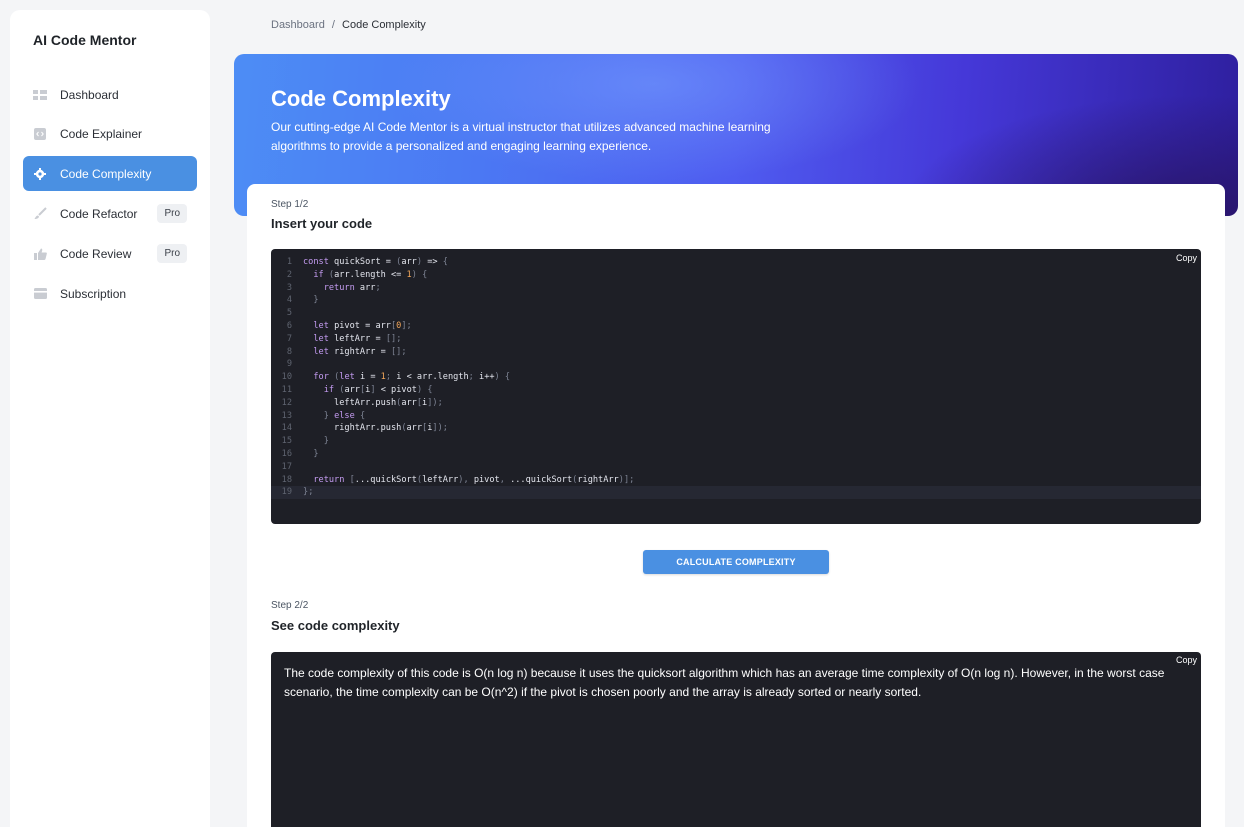 The image size is (1244, 827). What do you see at coordinates (298, 25) in the screenshot?
I see `breadcrumb-root-link: Dashboard` at bounding box center [298, 25].